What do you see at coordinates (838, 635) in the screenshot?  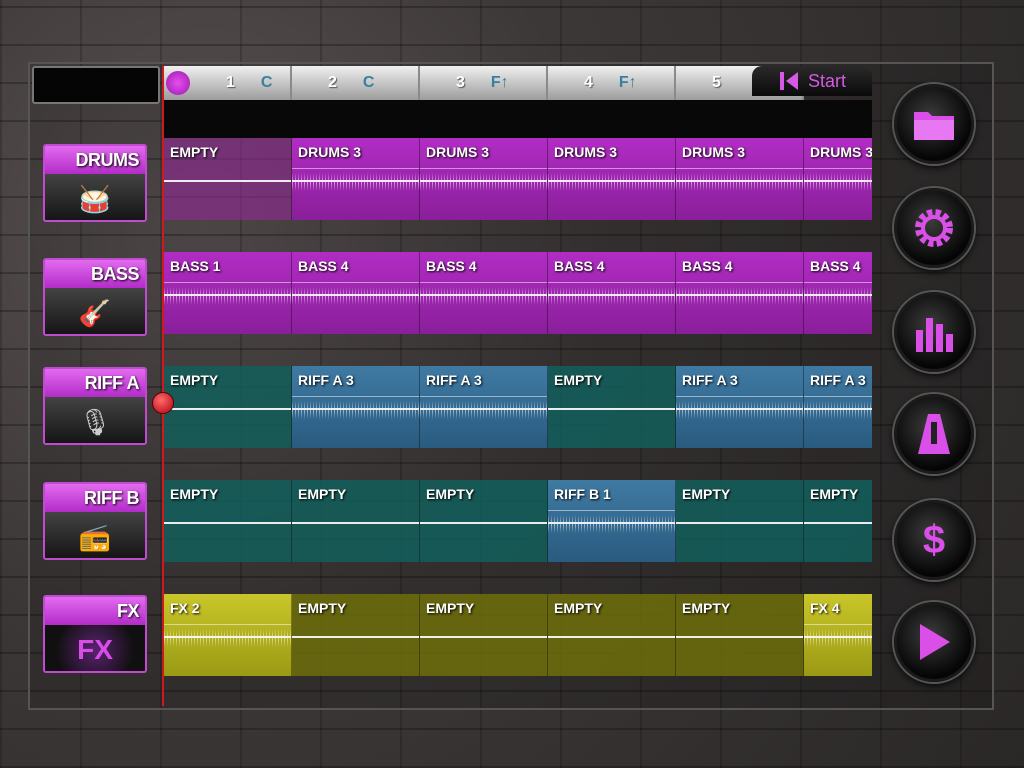 I see `clip-cell: FX 4` at bounding box center [838, 635].